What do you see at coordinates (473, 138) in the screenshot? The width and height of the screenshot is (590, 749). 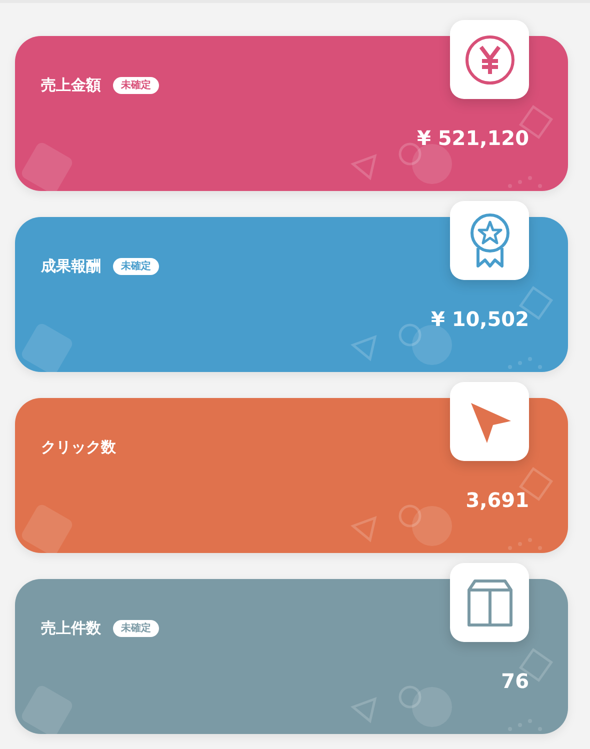 I see `stat-value: ¥ 521,120` at bounding box center [473, 138].